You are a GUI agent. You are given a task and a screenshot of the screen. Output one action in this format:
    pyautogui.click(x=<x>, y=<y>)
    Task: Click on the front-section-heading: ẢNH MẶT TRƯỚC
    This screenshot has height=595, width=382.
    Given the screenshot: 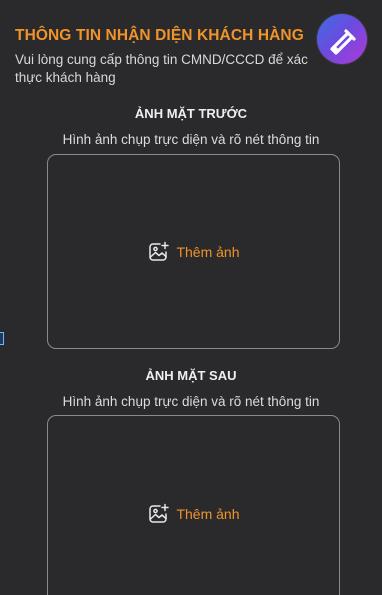 What is the action you would take?
    pyautogui.click(x=191, y=113)
    